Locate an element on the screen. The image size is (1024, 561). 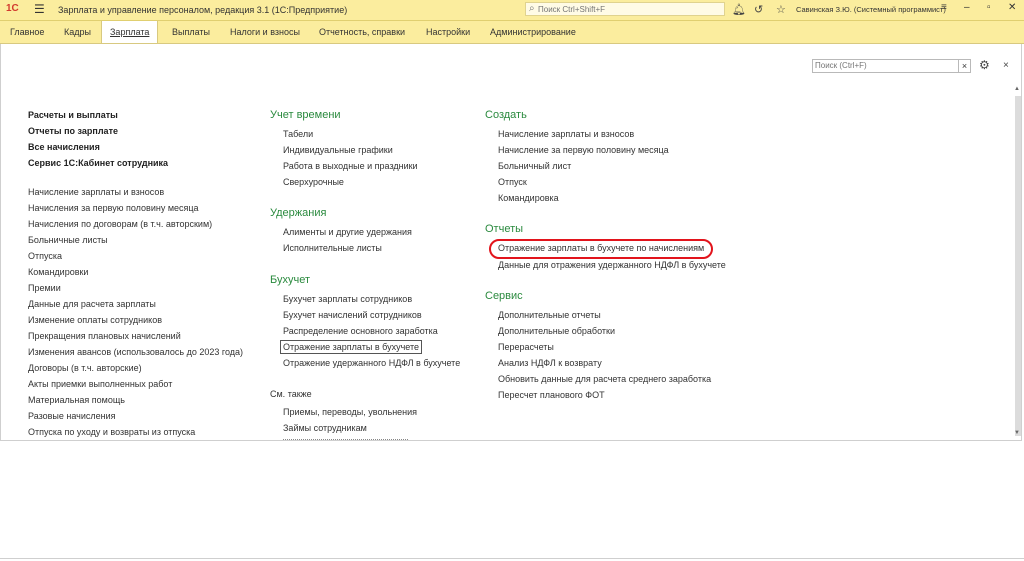
middle-item: Займы сотрудникам is located at coordinates (325, 428).